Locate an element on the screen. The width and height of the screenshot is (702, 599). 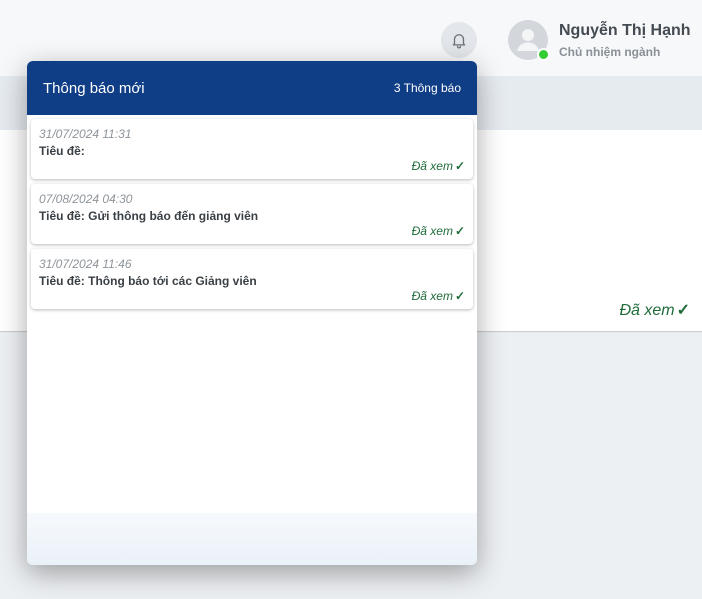
notification-time: 31/07/2024 11:31 is located at coordinates (85, 134).